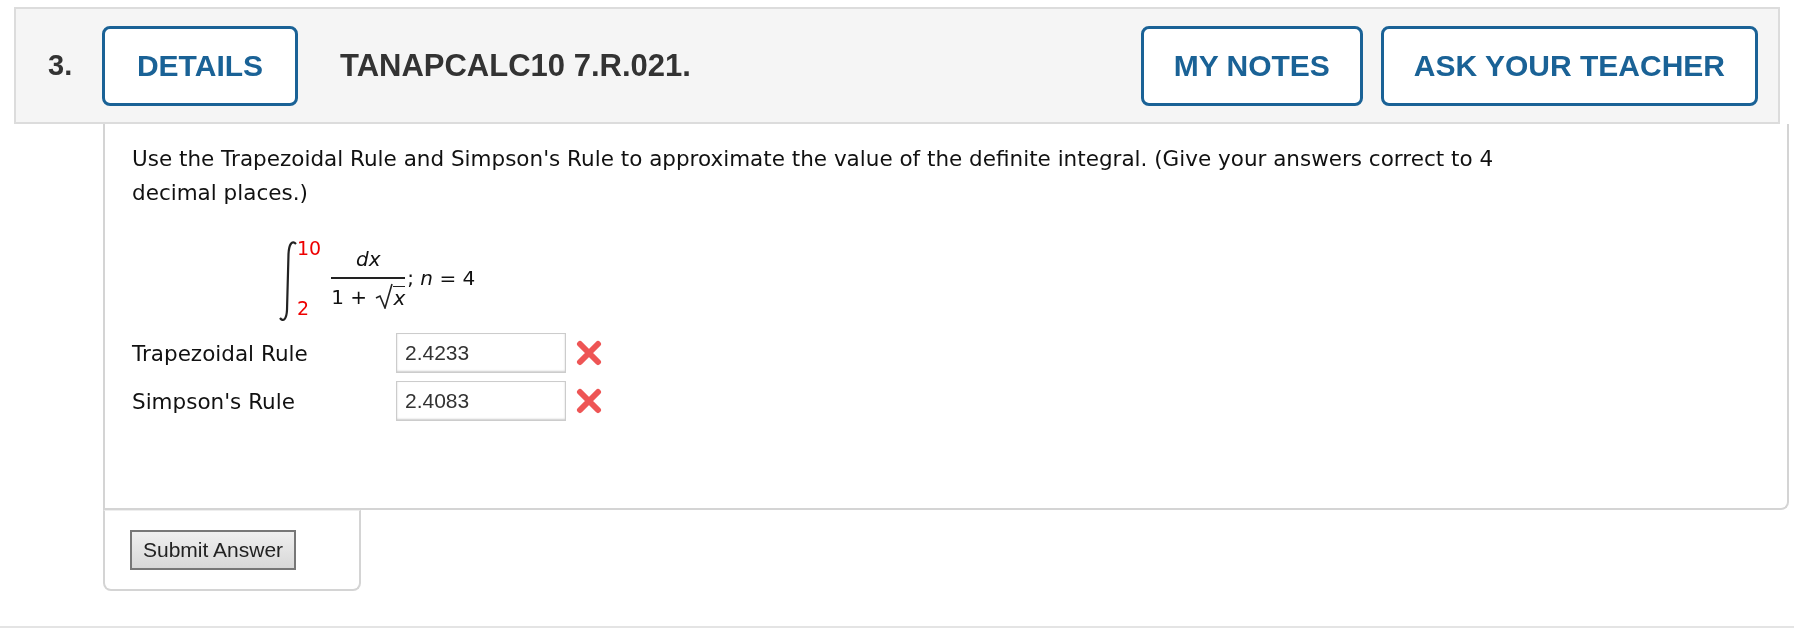  Describe the element at coordinates (515, 65) in the screenshot. I see `question-code: TANAPCALC10 7.R.021.` at that location.